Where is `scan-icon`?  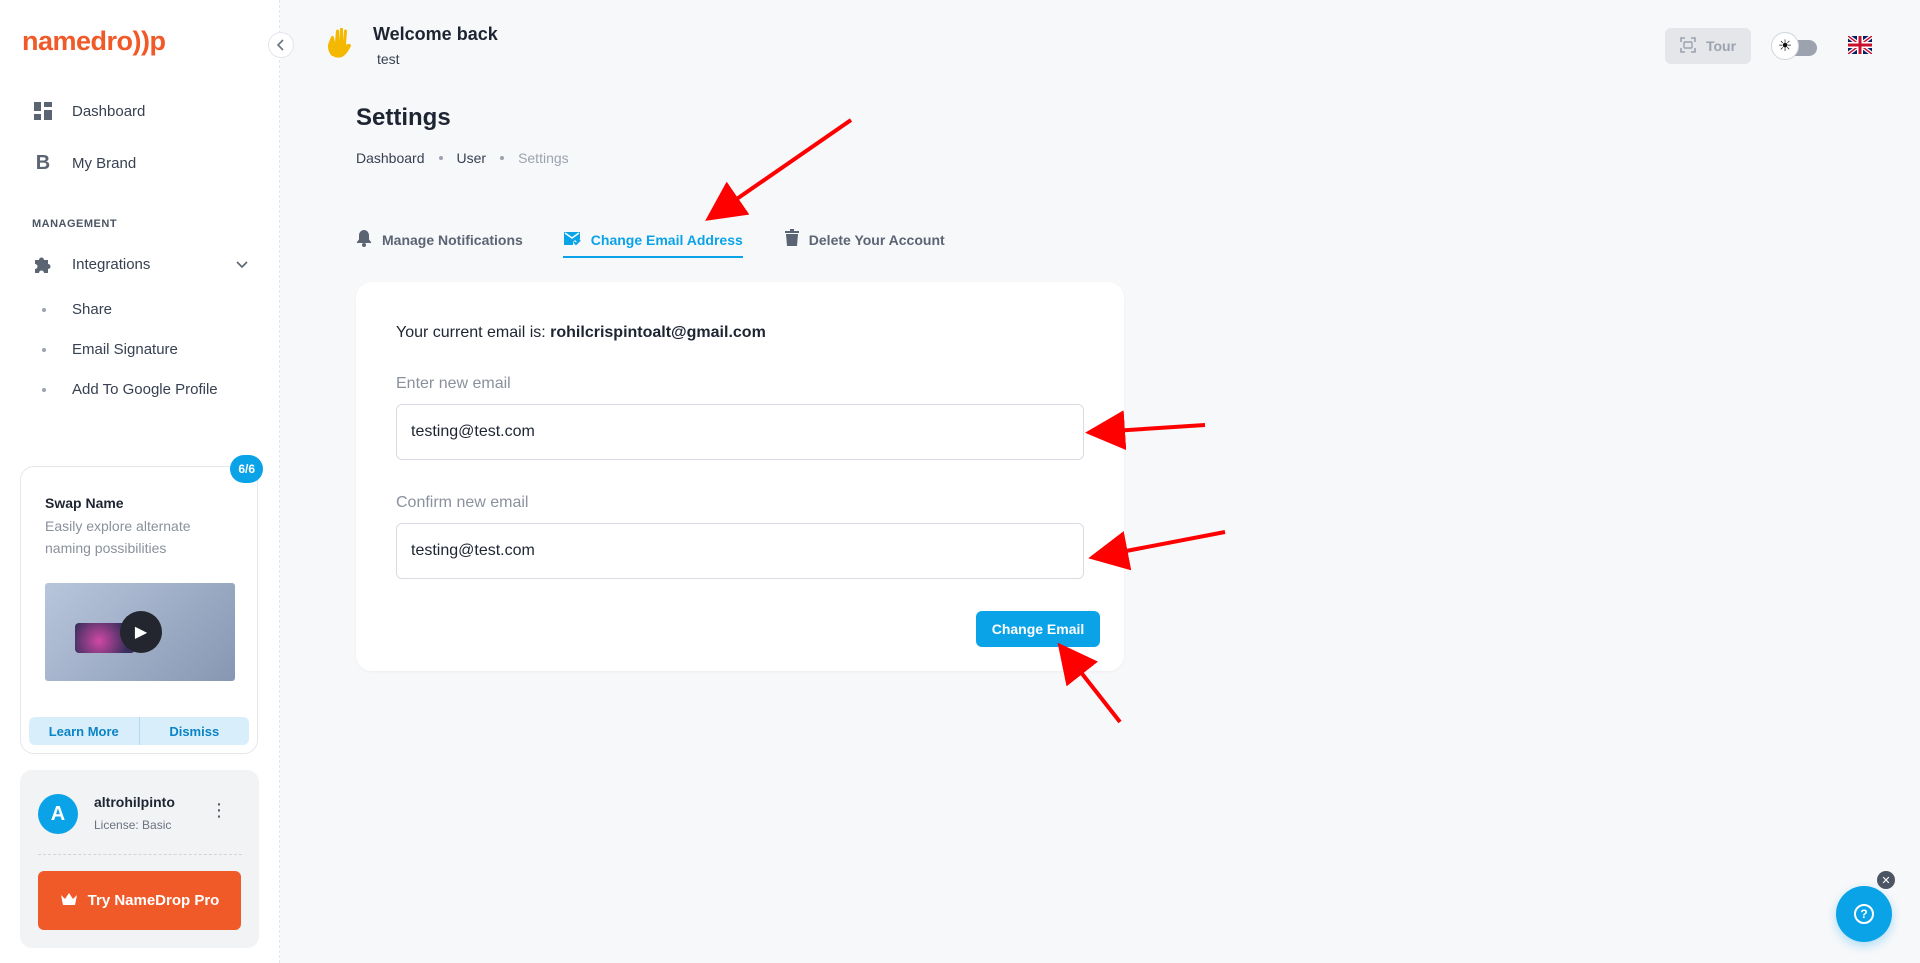
scan-icon is located at coordinates (1688, 46).